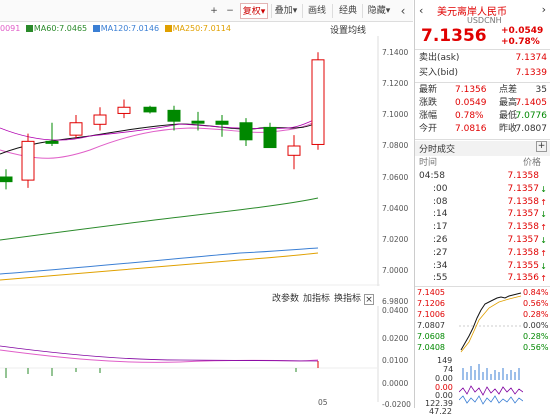  What do you see at coordinates (348, 29) in the screenshot?
I see `ma-settings-link: 设置均线` at bounding box center [348, 29].